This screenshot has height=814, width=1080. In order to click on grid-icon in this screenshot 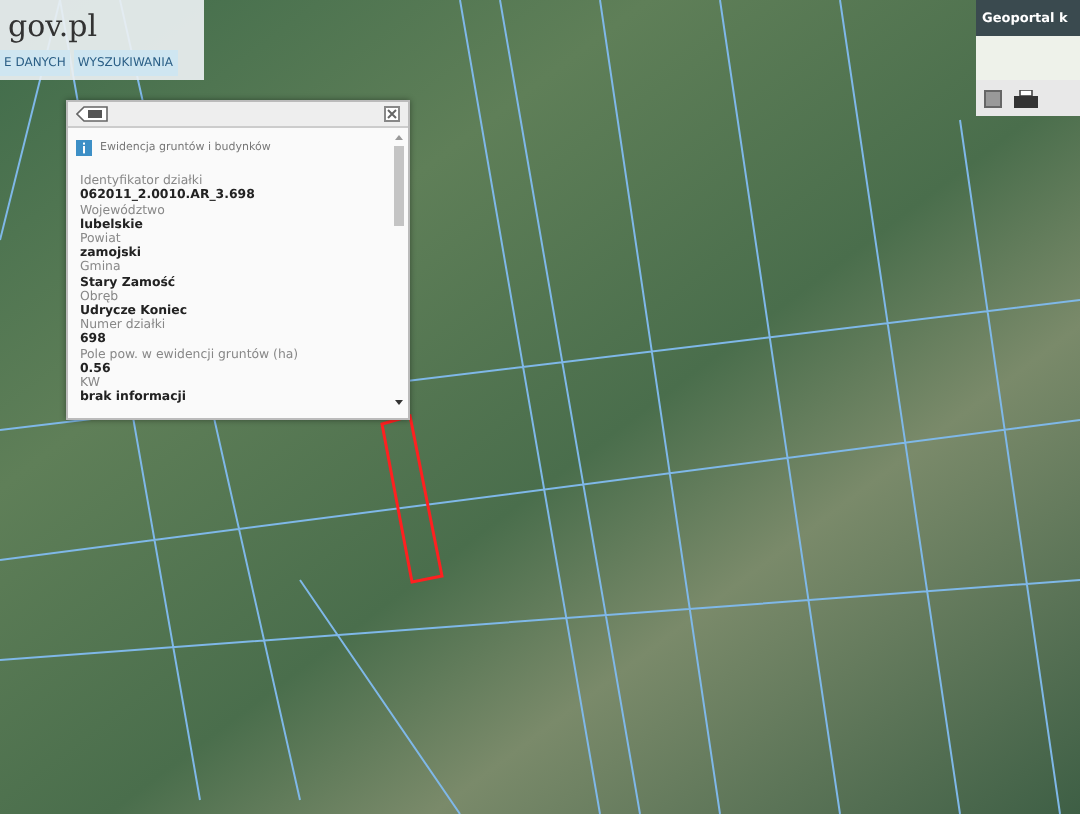, I will do `click(993, 98)`.